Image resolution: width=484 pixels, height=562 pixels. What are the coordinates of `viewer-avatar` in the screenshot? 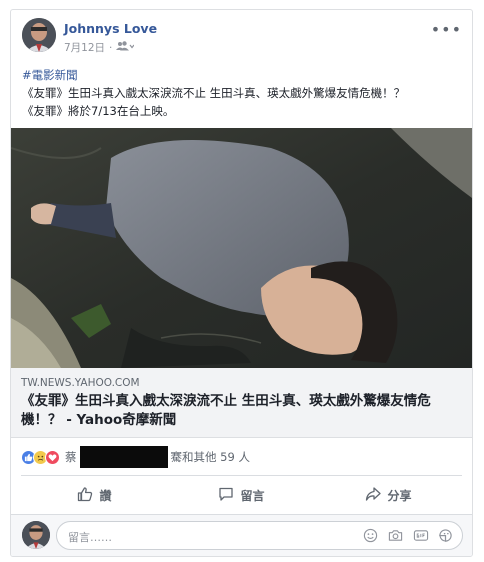 It's located at (36, 535).